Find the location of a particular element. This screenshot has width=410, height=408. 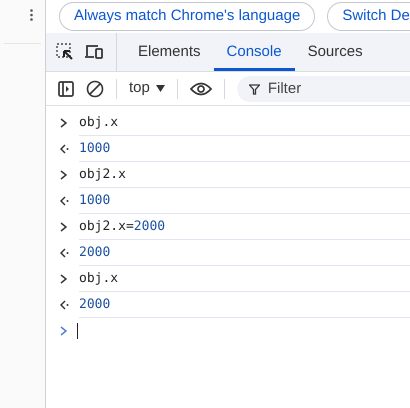

banner-button: Always match Chrome's language is located at coordinates (187, 16).